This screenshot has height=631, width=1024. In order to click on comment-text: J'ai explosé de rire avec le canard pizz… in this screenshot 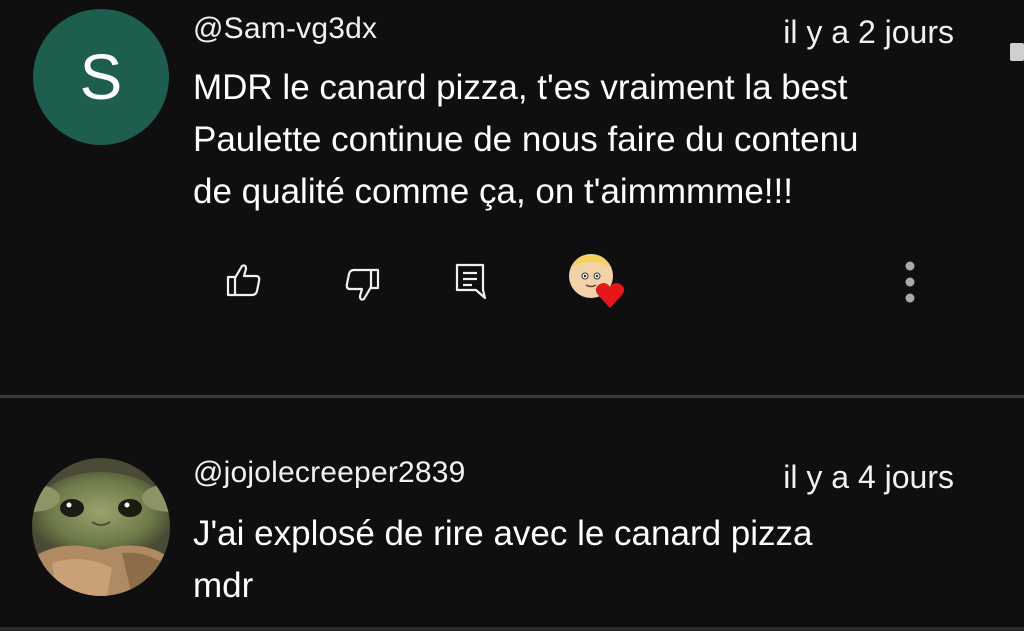, I will do `click(503, 560)`.